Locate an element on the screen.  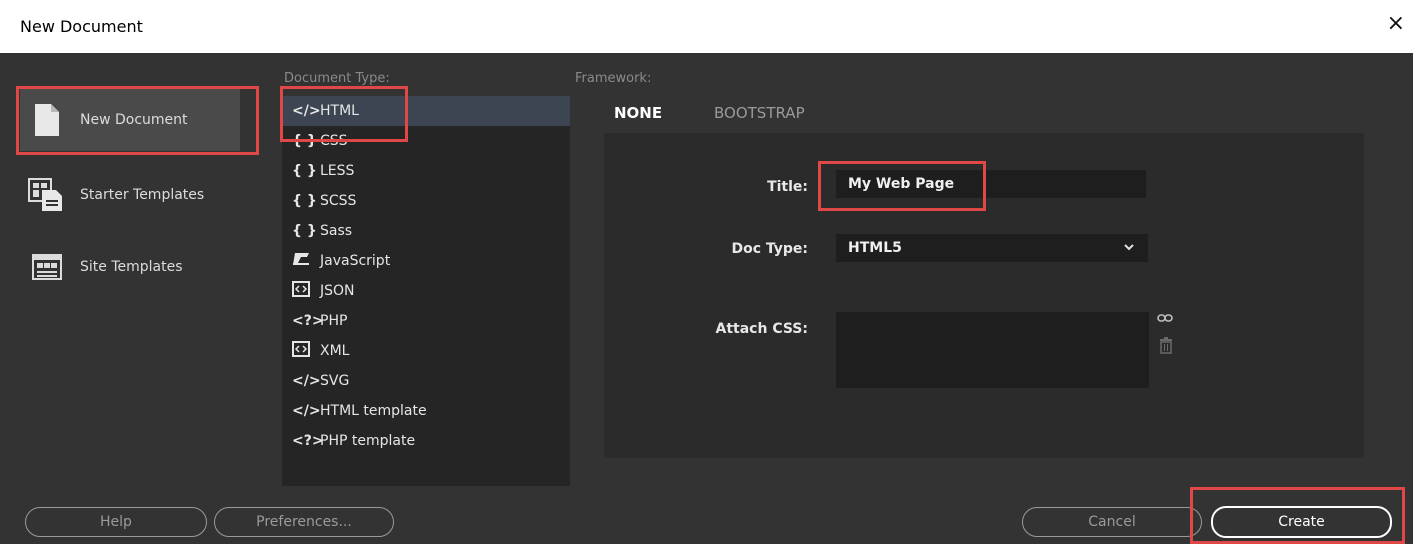
doctype-label: SCSS is located at coordinates (338, 201).